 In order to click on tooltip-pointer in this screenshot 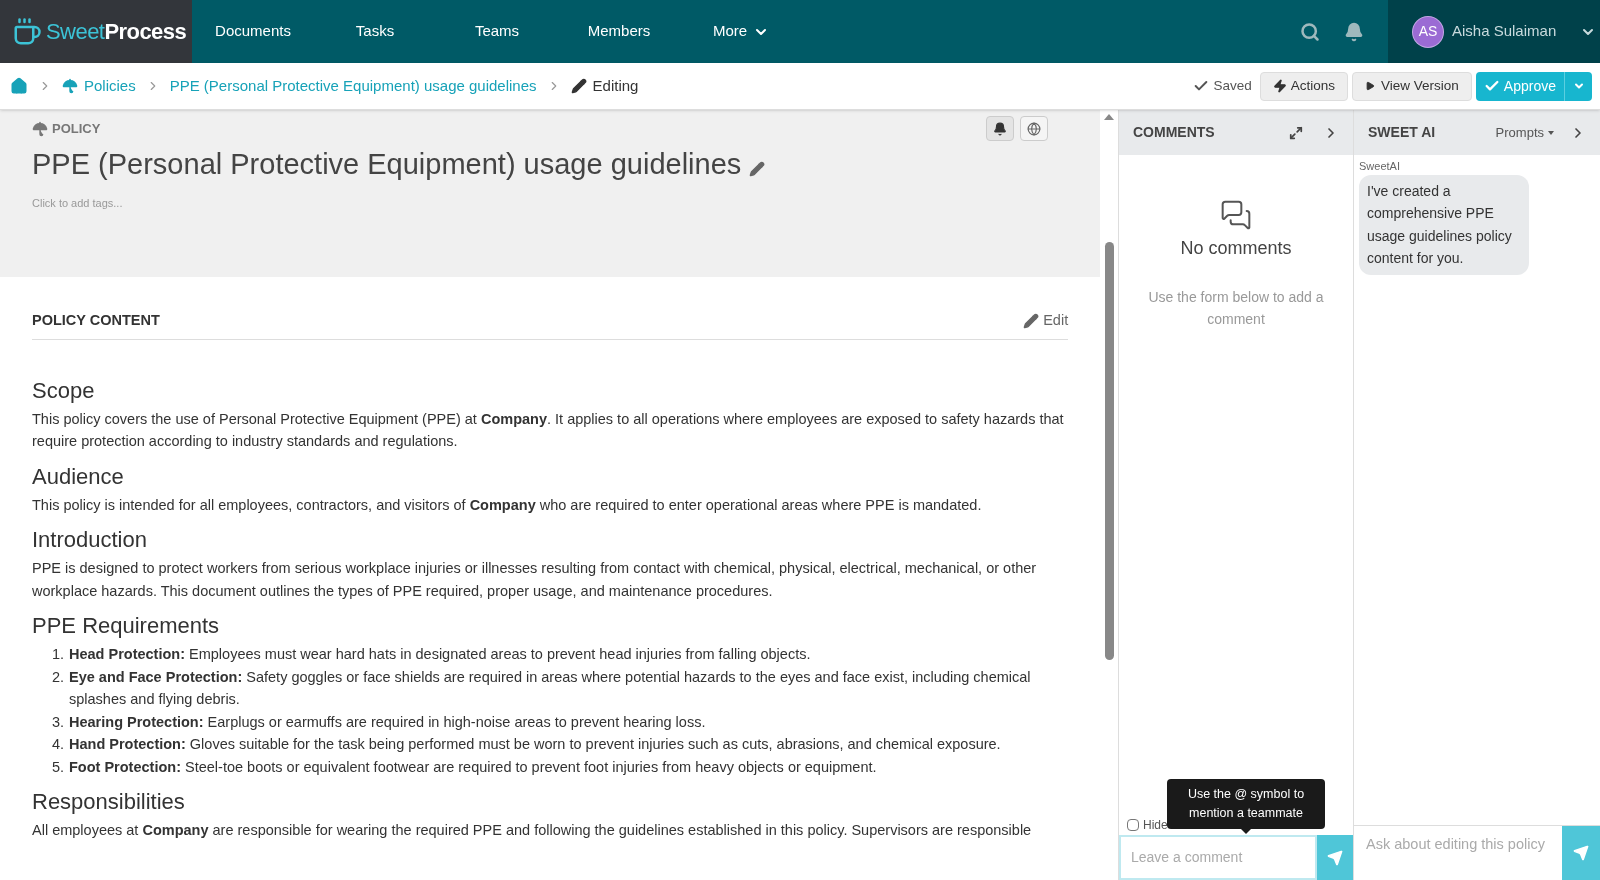, I will do `click(1246, 831)`.